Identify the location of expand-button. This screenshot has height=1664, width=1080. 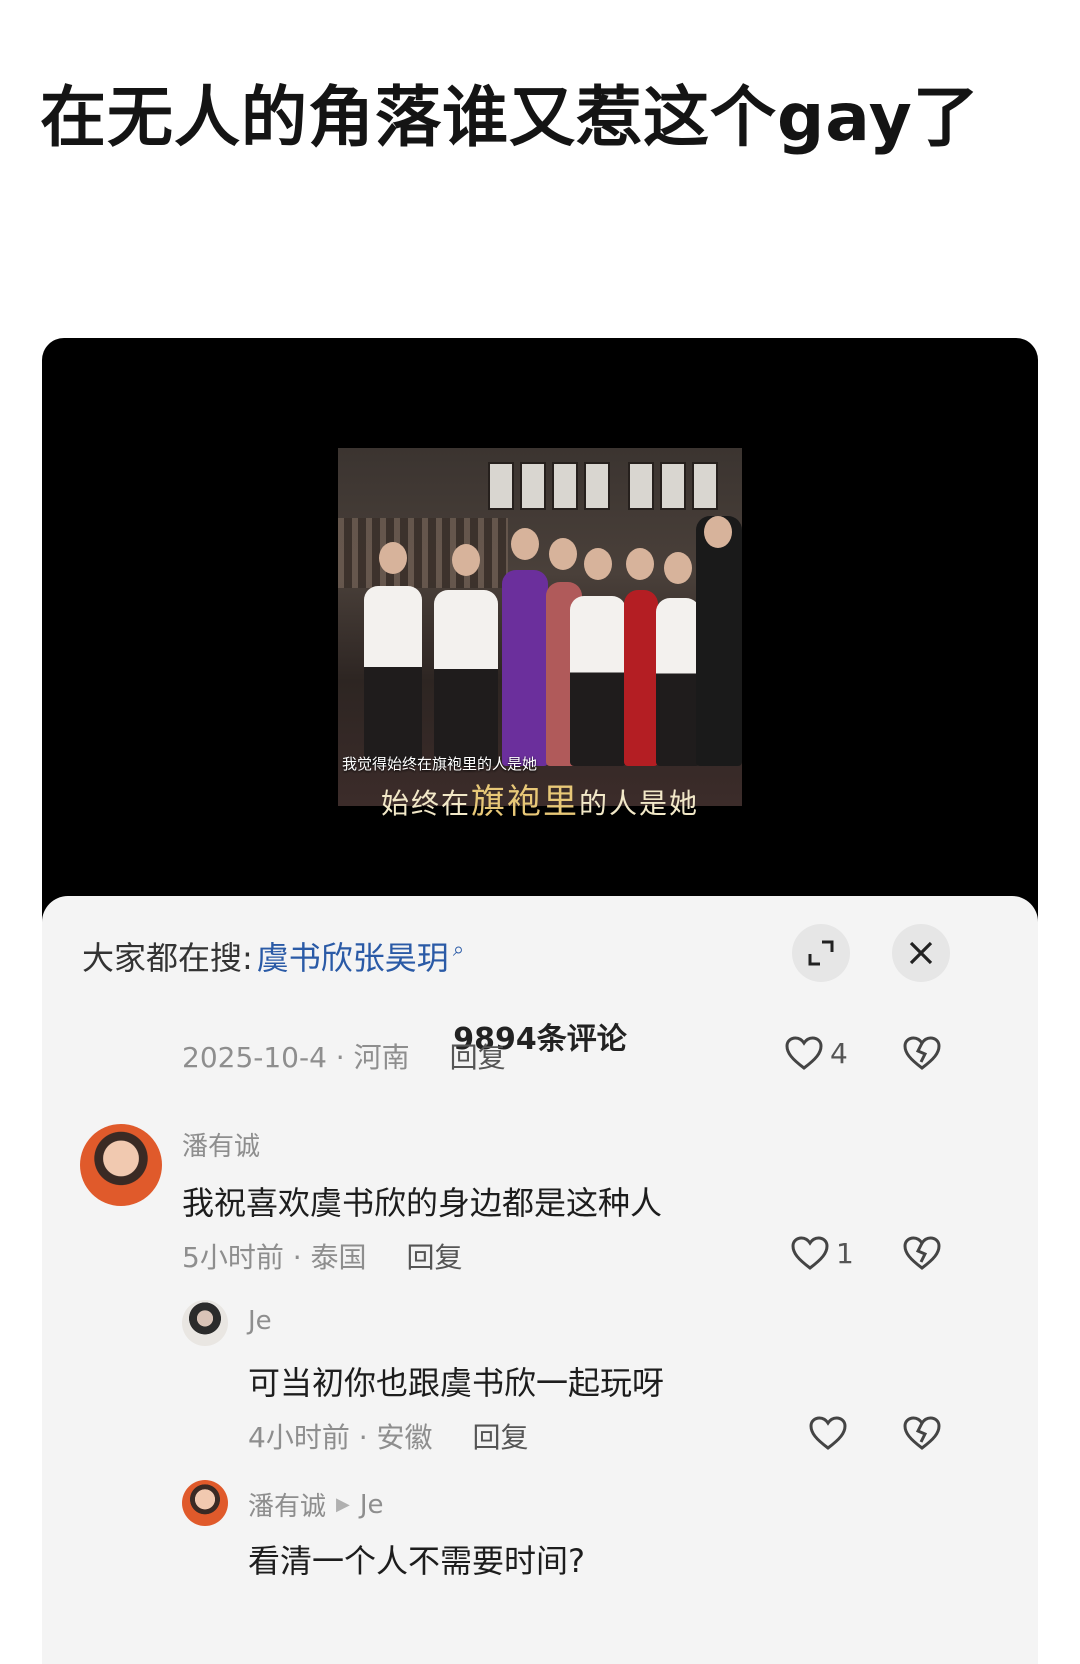
(821, 953).